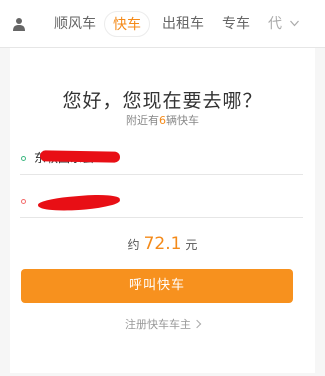 This screenshot has width=325, height=376. What do you see at coordinates (142, 120) in the screenshot?
I see `nearby-prefix: 附近有` at bounding box center [142, 120].